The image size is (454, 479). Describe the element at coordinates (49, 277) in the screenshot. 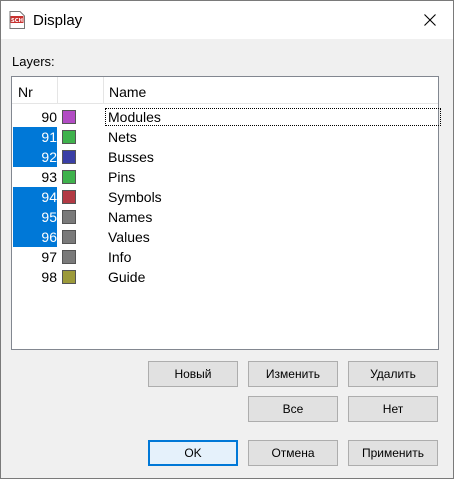

I see `layer-number: 98` at that location.